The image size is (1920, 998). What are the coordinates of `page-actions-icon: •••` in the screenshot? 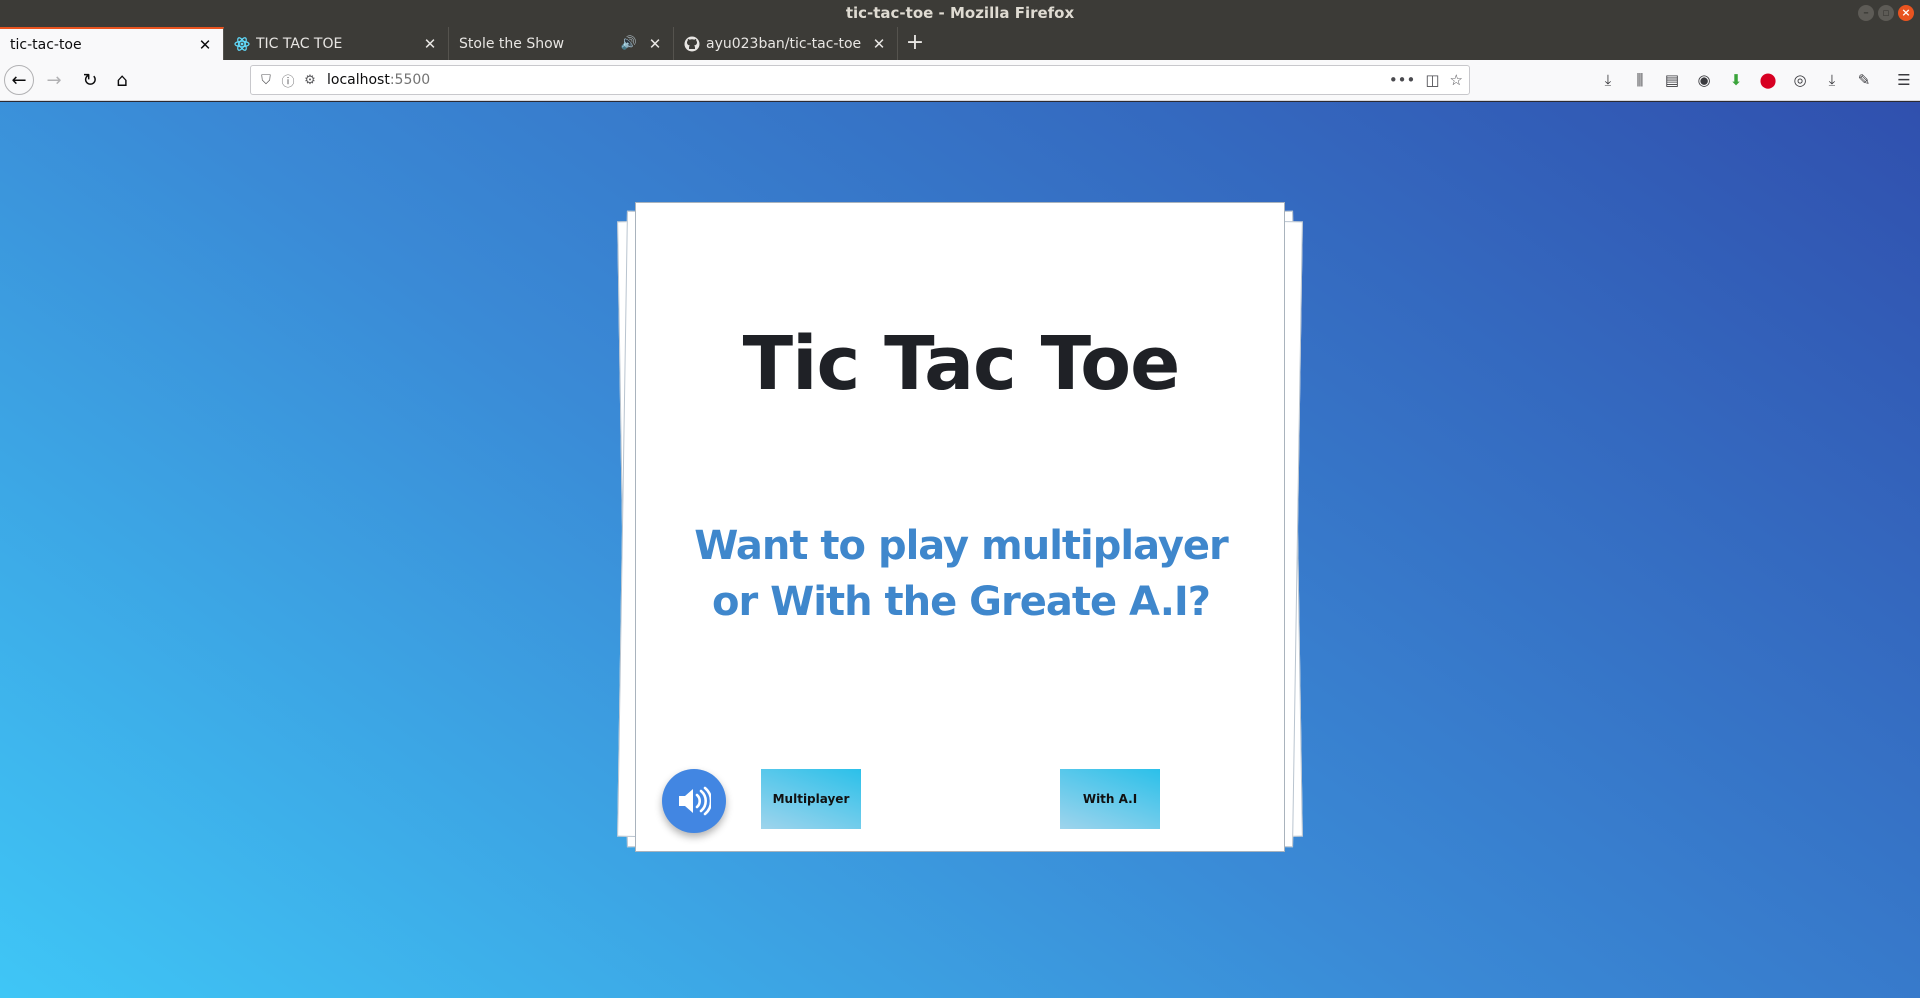 It's located at (1402, 80).